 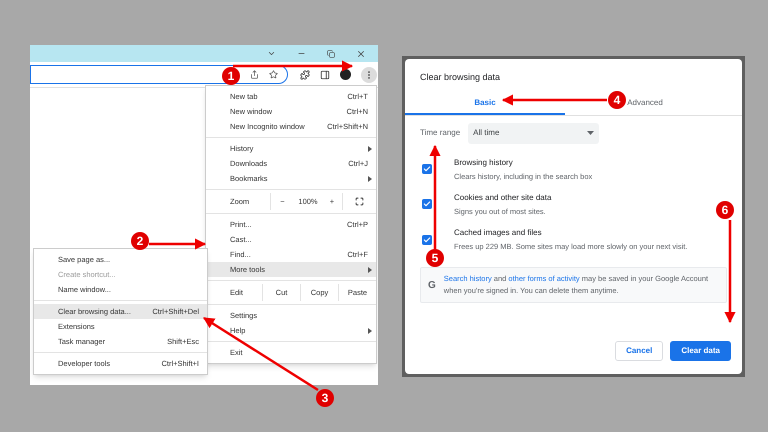 I want to click on profile-icon, so click(x=345, y=74).